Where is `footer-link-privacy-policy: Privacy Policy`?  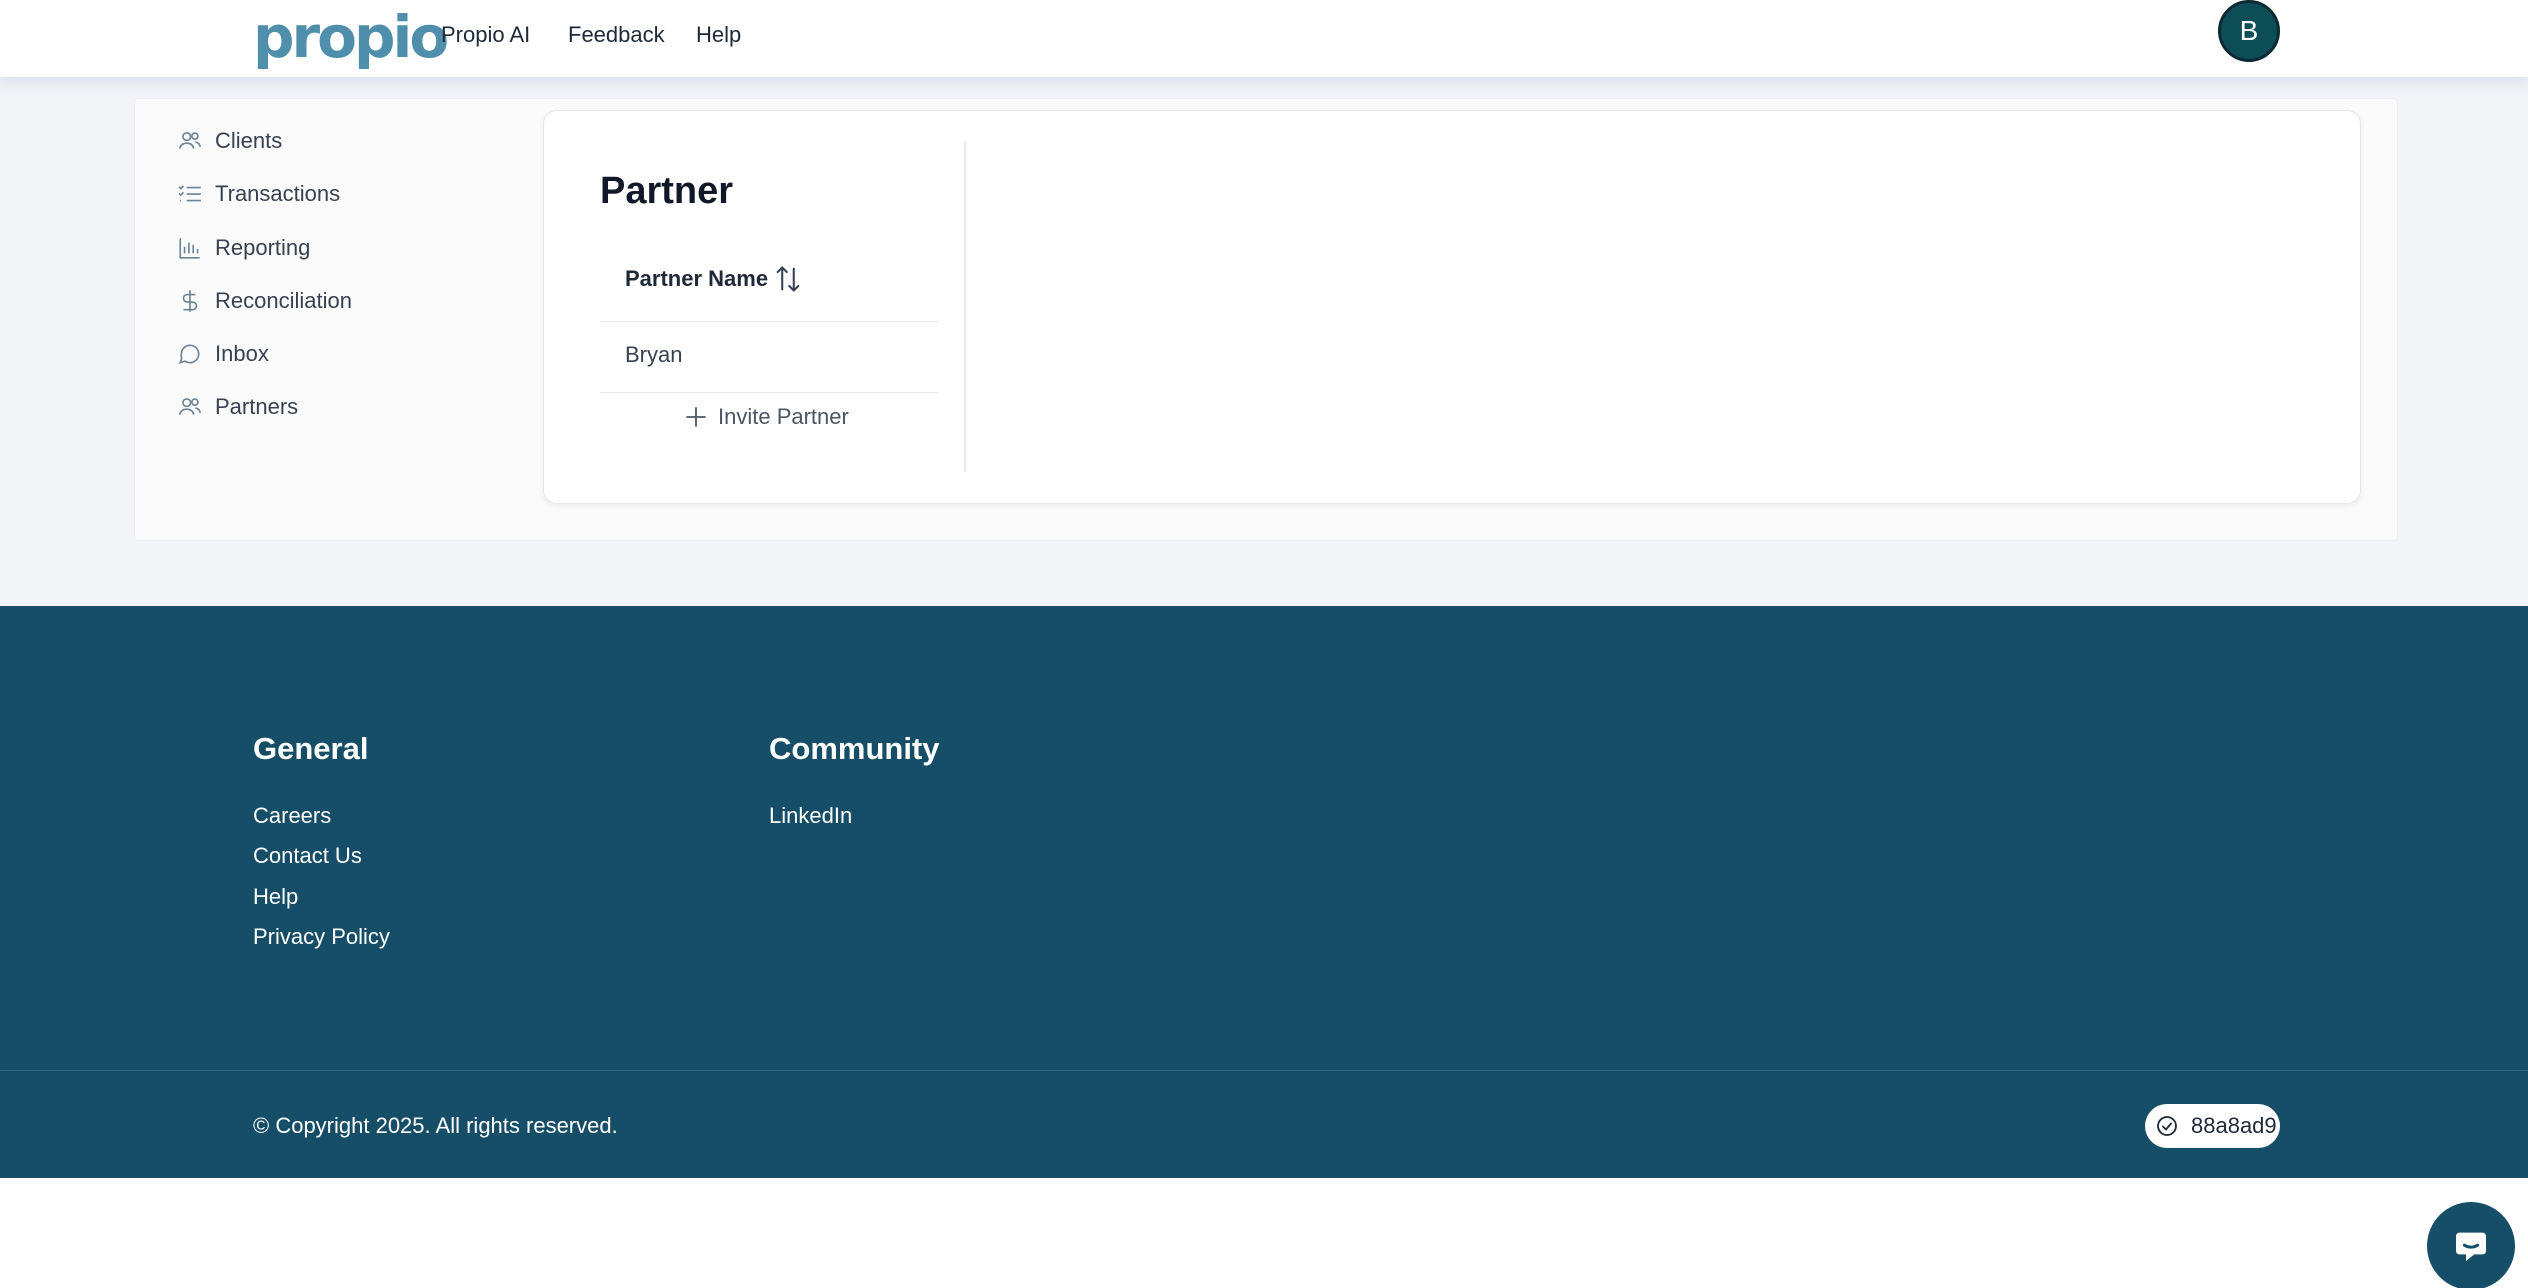
footer-link-privacy-policy: Privacy Policy is located at coordinates (321, 937).